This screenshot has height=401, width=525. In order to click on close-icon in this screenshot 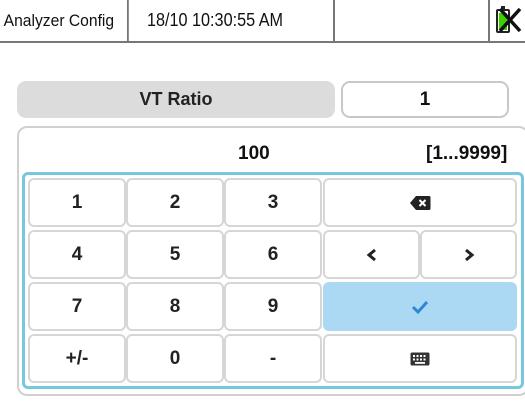, I will do `click(510, 20)`.